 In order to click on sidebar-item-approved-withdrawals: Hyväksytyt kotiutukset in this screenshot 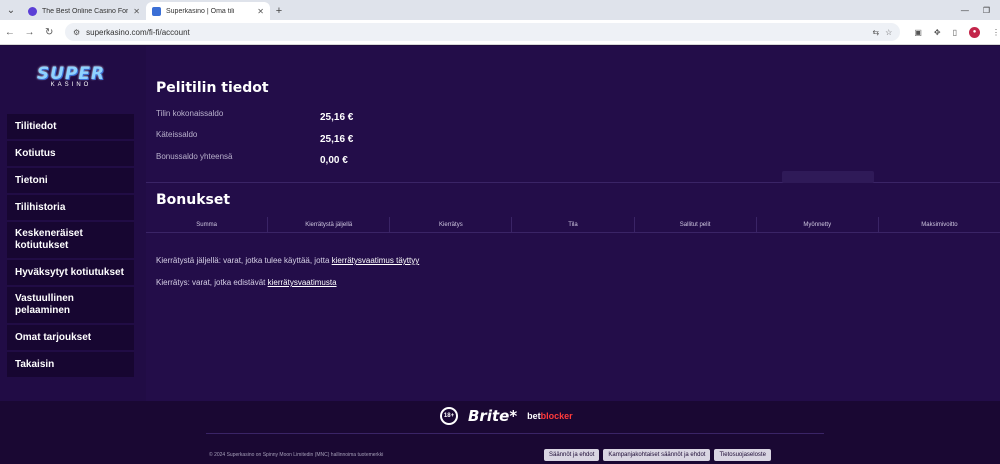, I will do `click(70, 272)`.